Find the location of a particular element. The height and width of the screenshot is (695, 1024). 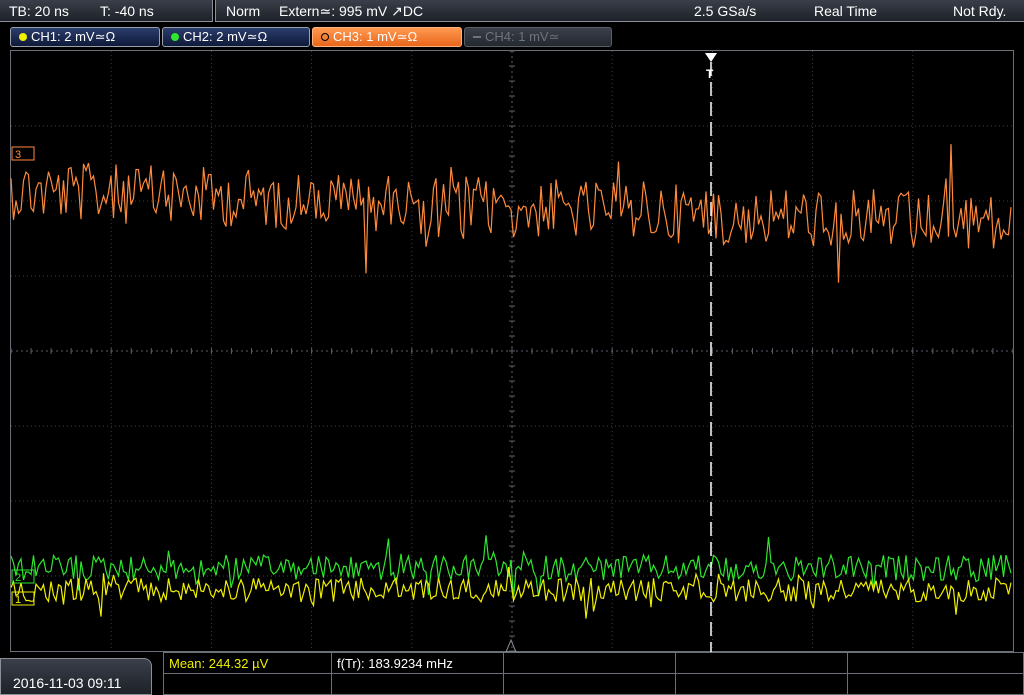

measurement-cell-freq: f(Tr): 183.9234 mHz is located at coordinates (418, 663).